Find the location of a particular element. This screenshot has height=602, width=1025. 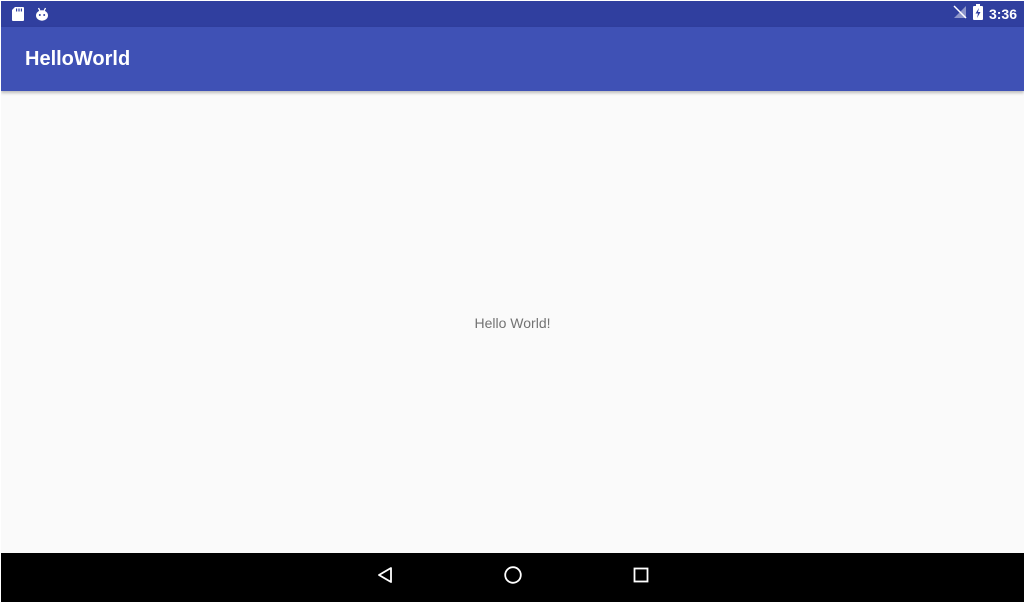

back-button is located at coordinates (385, 577).